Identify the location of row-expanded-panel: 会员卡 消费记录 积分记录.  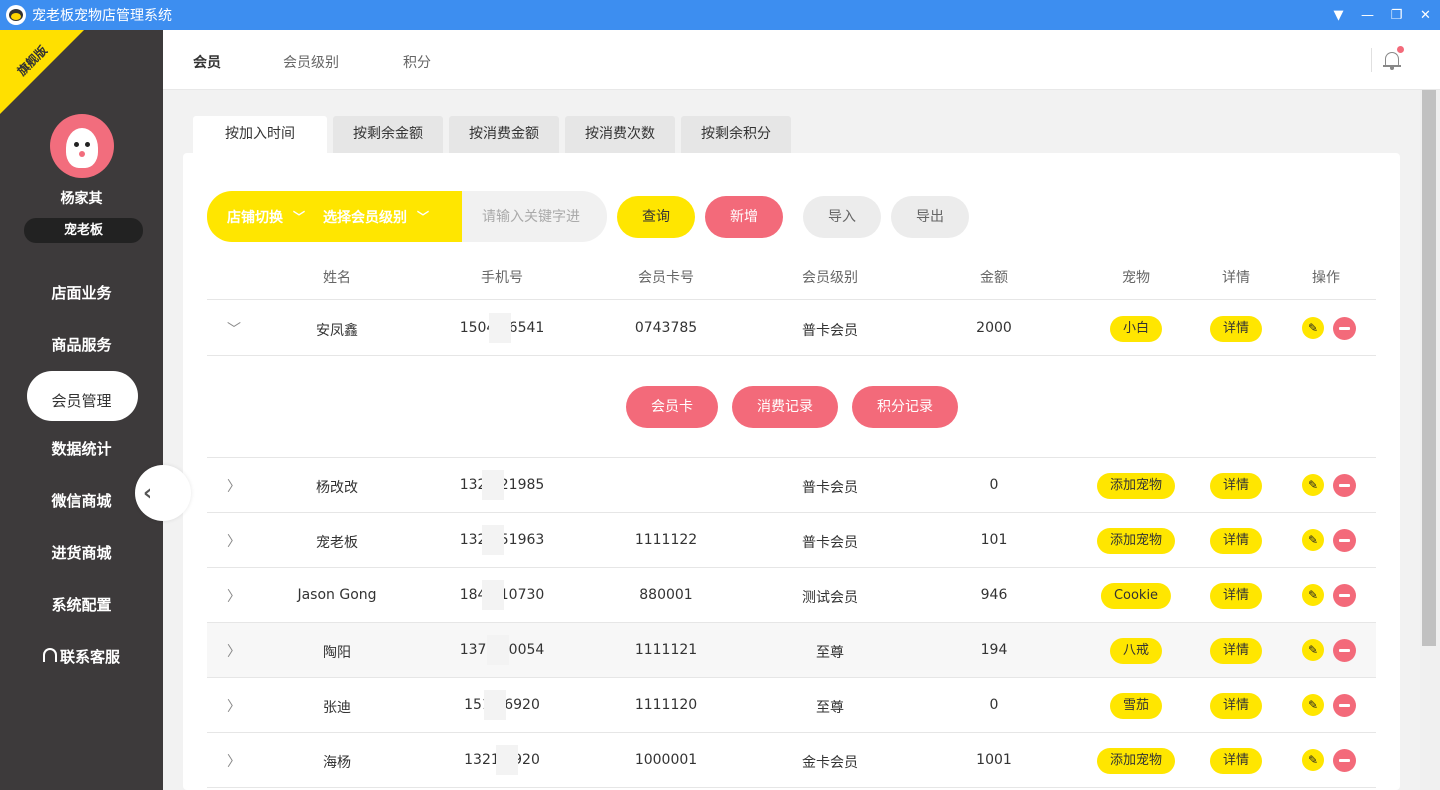
(791, 407).